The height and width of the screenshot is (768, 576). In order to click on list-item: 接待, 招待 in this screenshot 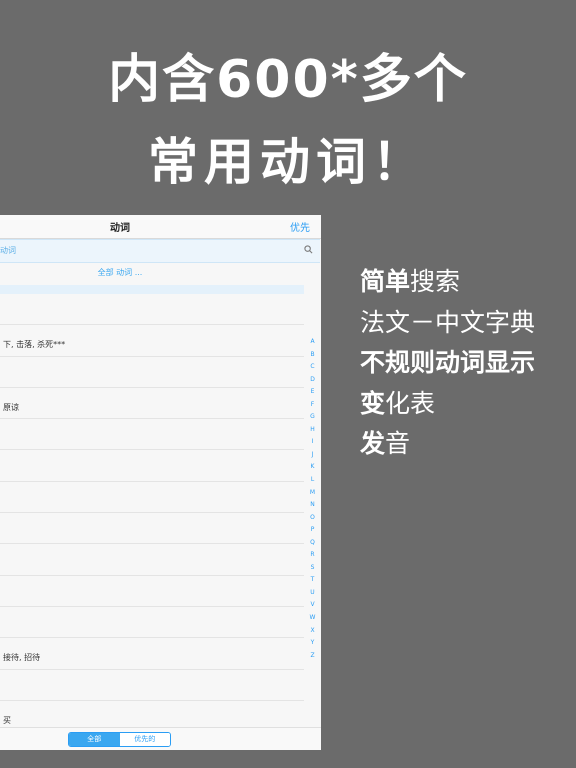, I will do `click(152, 654)`.